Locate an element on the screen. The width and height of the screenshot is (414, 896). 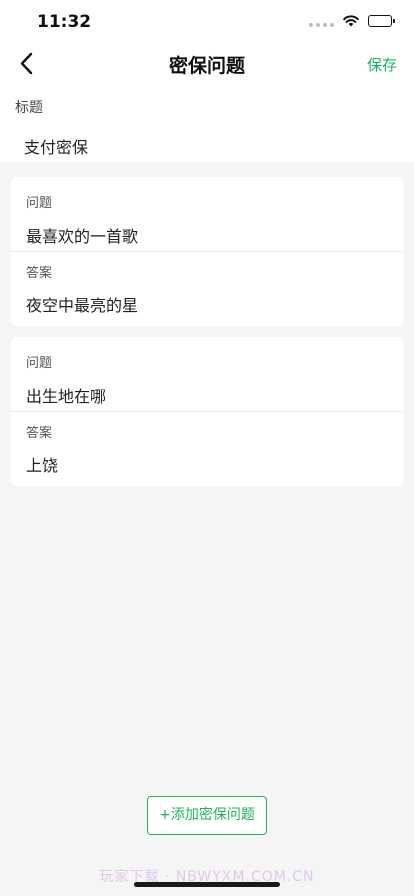
answer-input: 夜空中最亮的星 is located at coordinates (82, 304).